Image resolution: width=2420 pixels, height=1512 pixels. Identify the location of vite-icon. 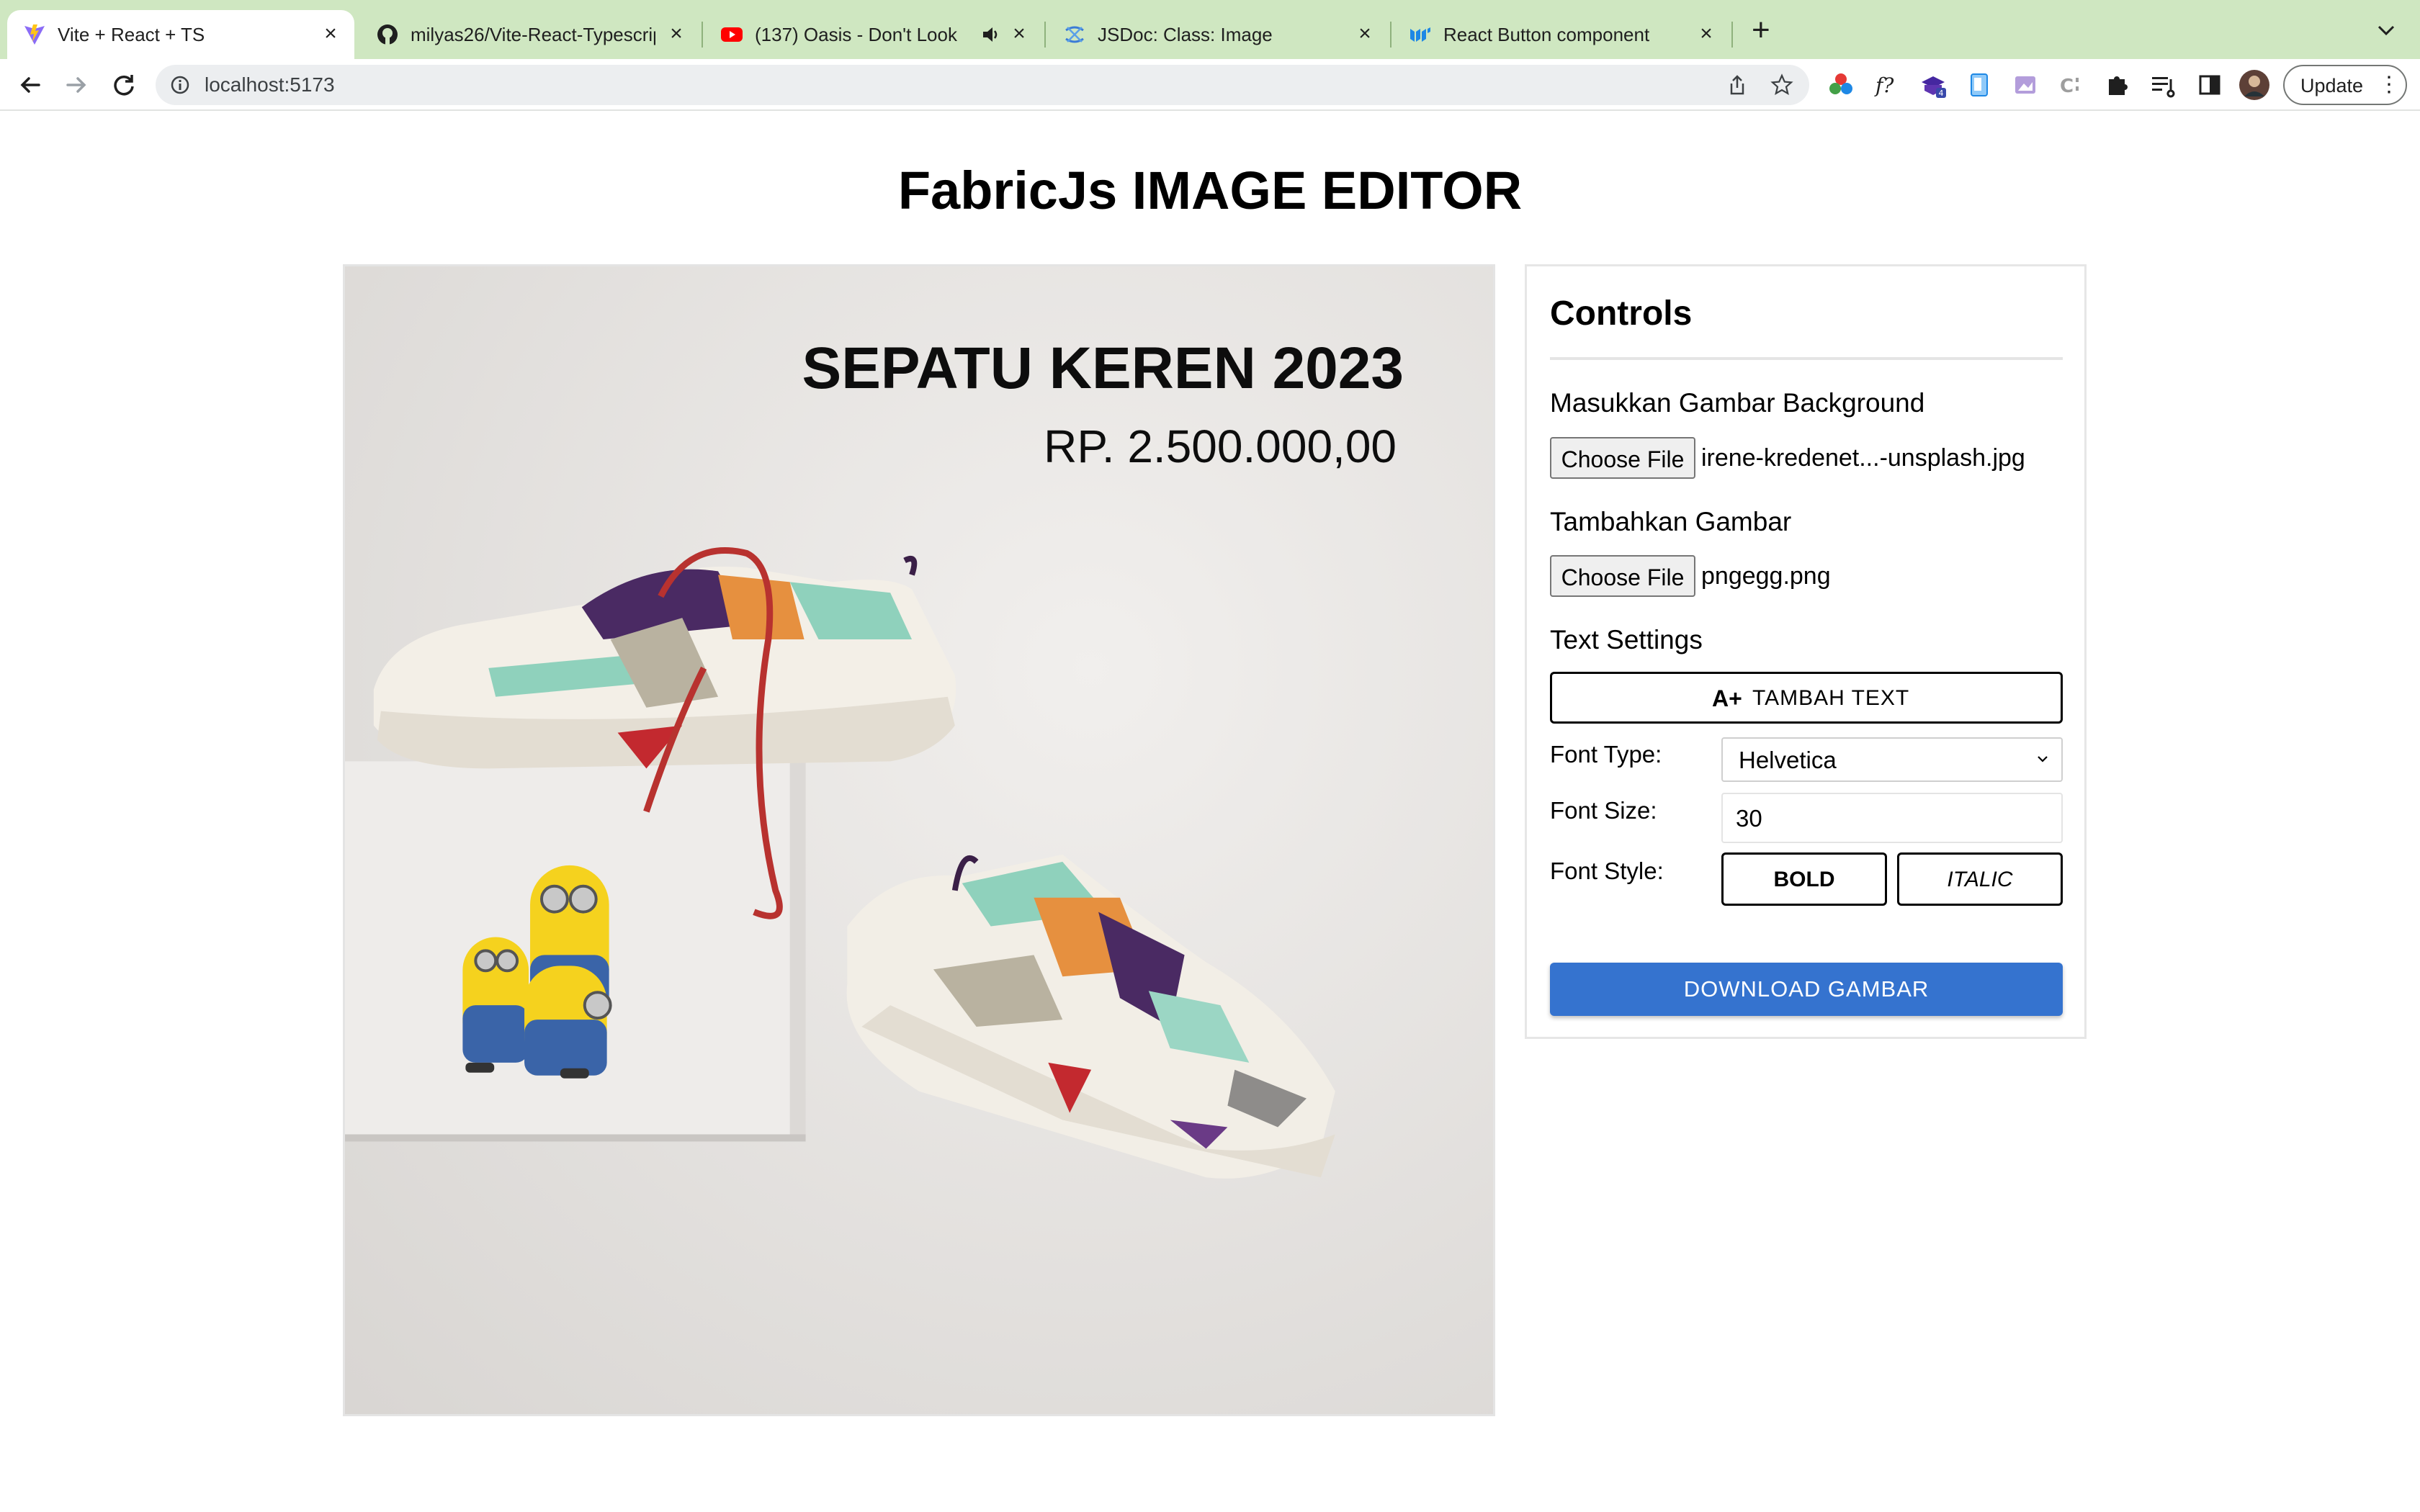
(34, 34).